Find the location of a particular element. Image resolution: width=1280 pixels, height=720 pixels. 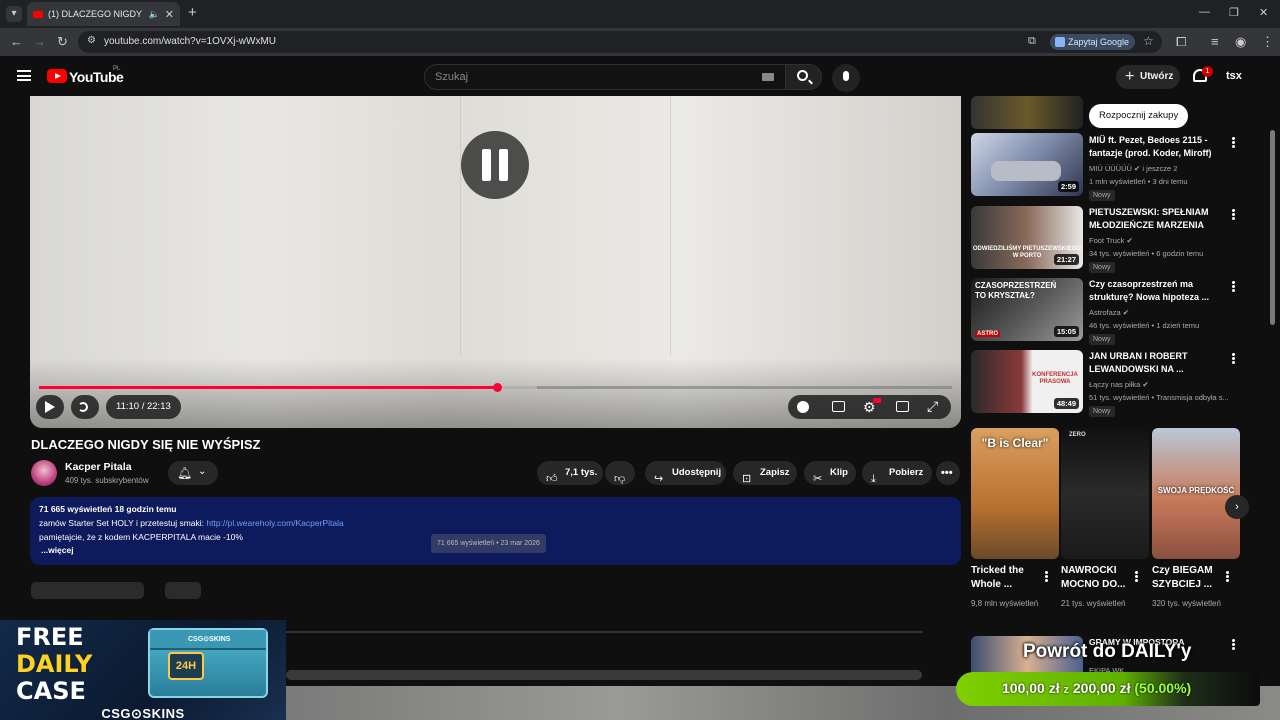

hd-badge-icon is located at coordinates (877, 400).